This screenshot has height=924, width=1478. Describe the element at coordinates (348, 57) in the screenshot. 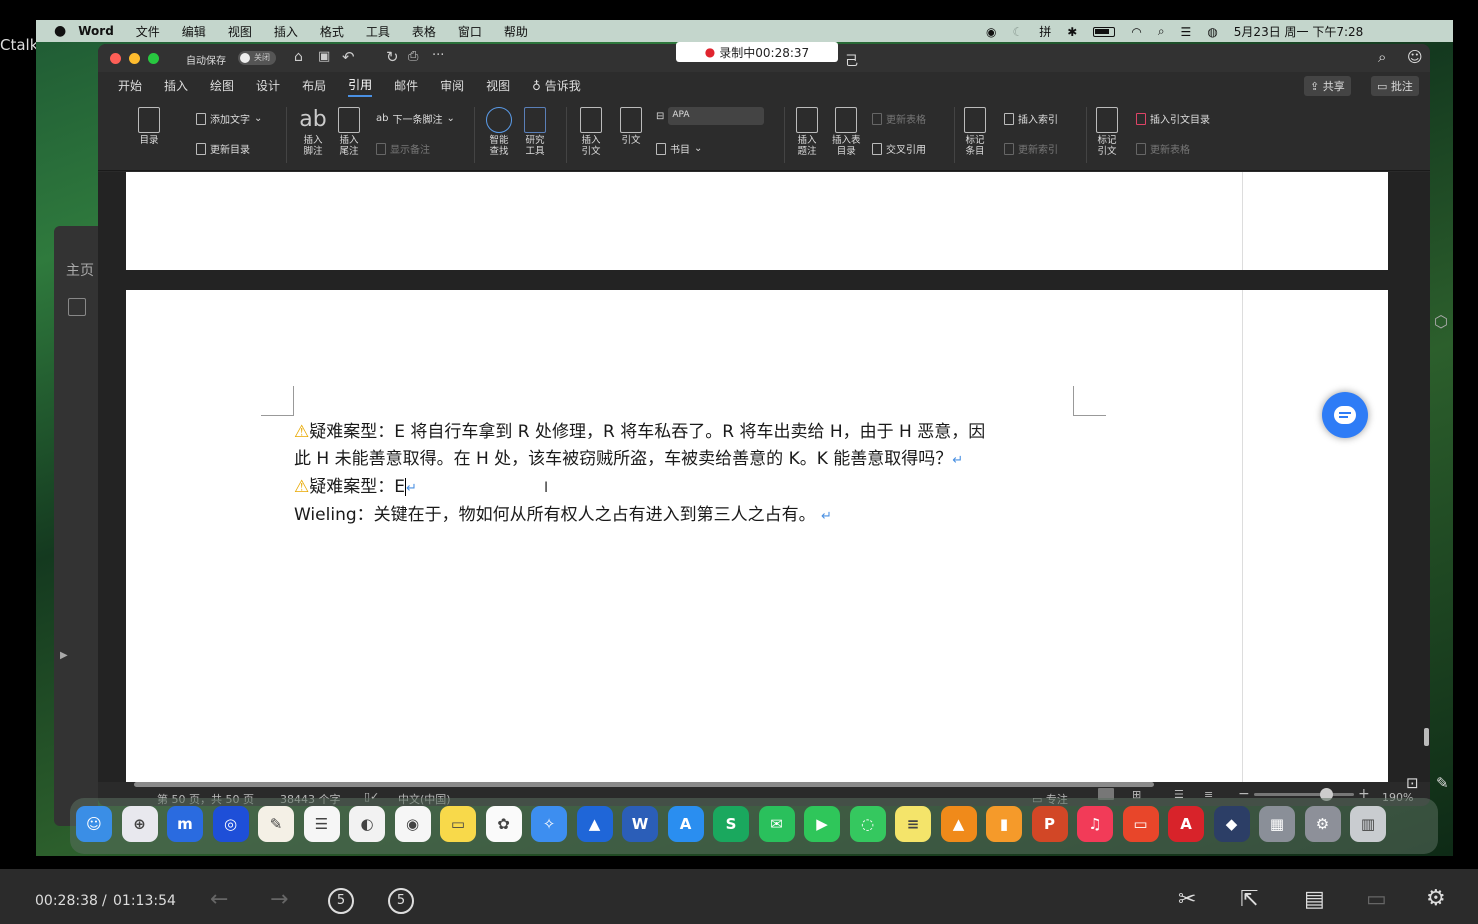

I see `undo-icon: ↶` at that location.